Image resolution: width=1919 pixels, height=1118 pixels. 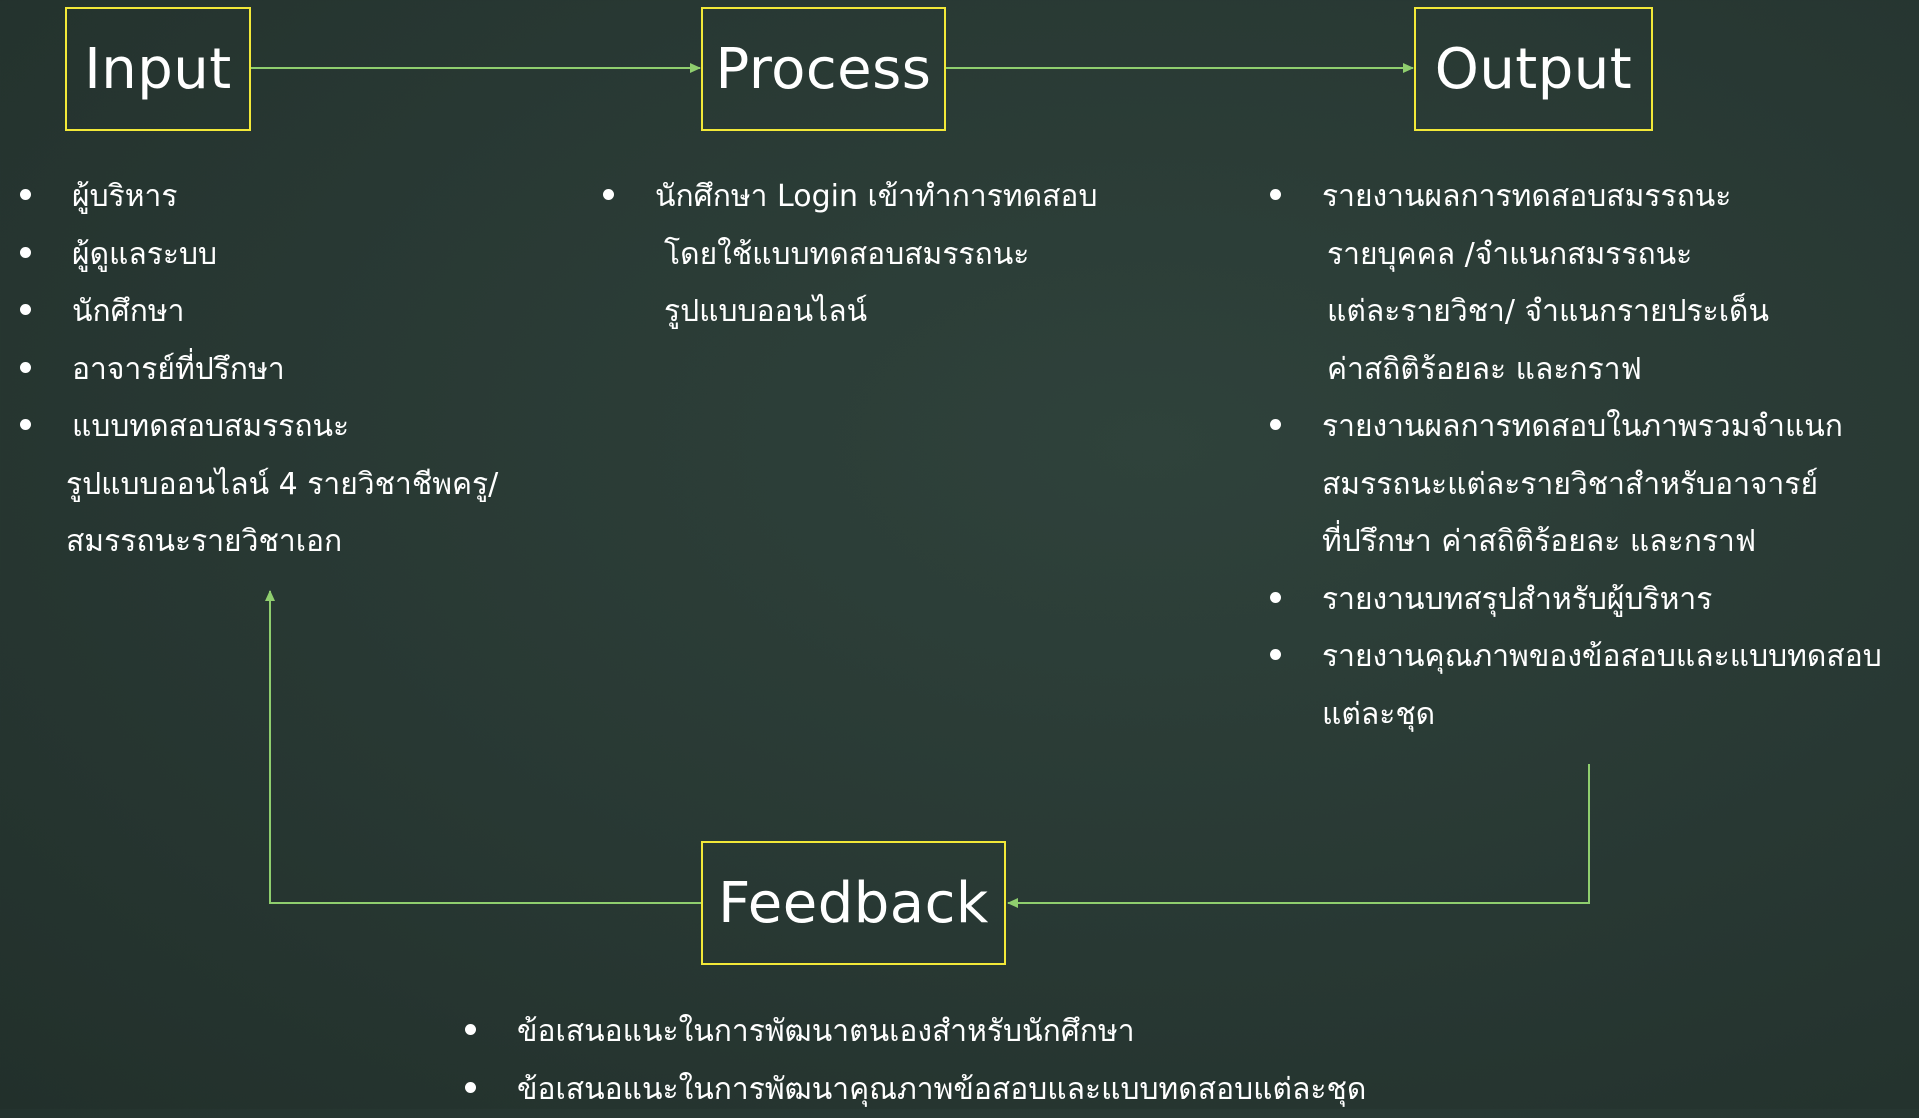 What do you see at coordinates (1573, 255) in the screenshot?
I see `output-item-individual-report-line2: รายบุคคล /จำแนกสมรรถนะ` at bounding box center [1573, 255].